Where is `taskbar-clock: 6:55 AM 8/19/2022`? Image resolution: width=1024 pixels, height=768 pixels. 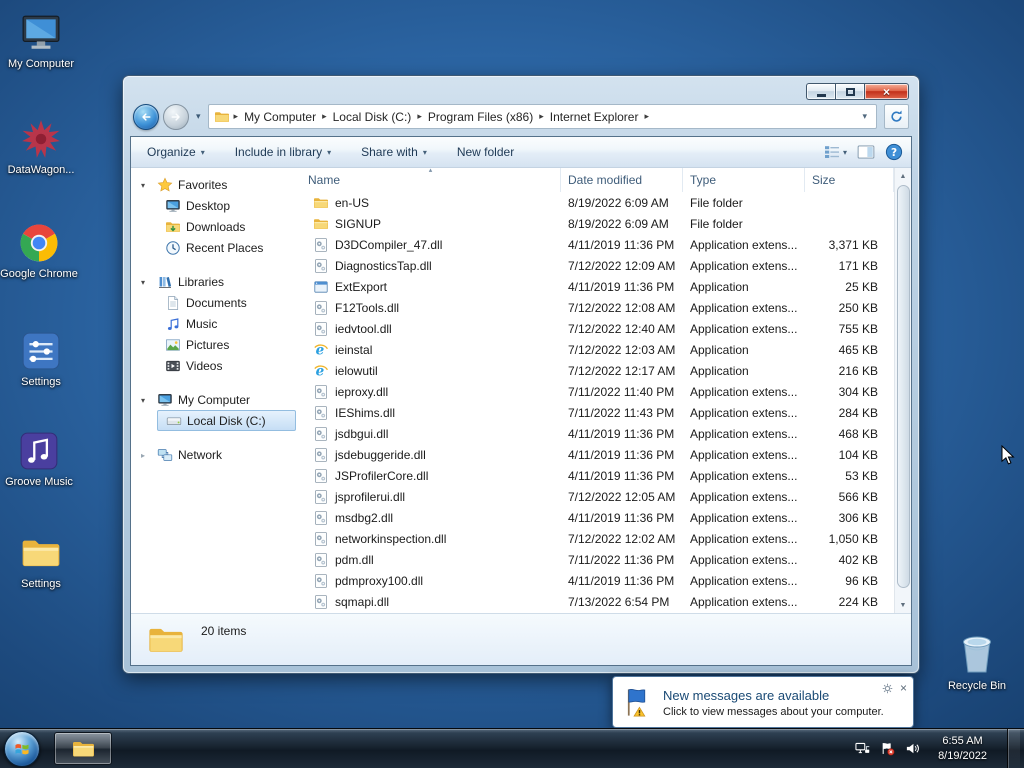 taskbar-clock: 6:55 AM 8/19/2022 is located at coordinates (962, 749).